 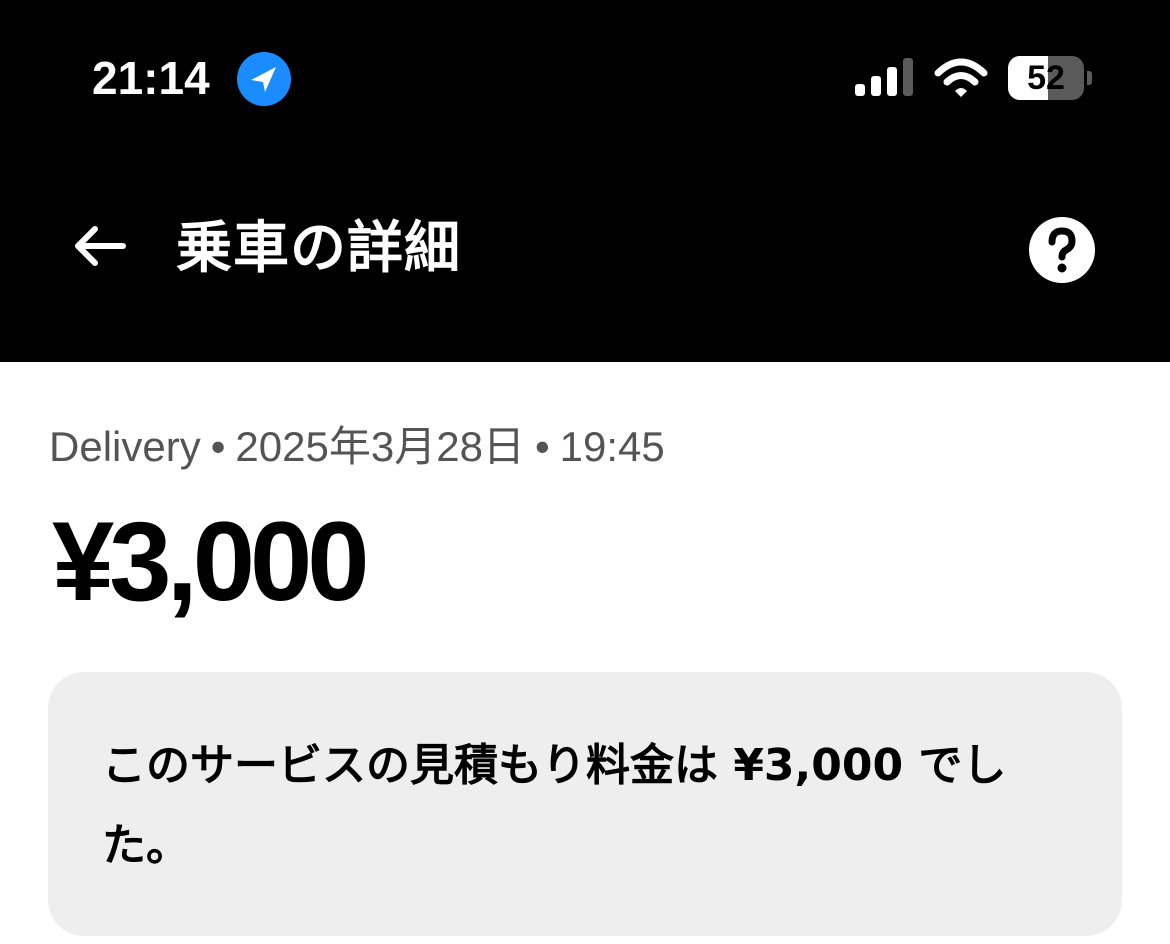 I want to click on wifi-icon, so click(x=961, y=78).